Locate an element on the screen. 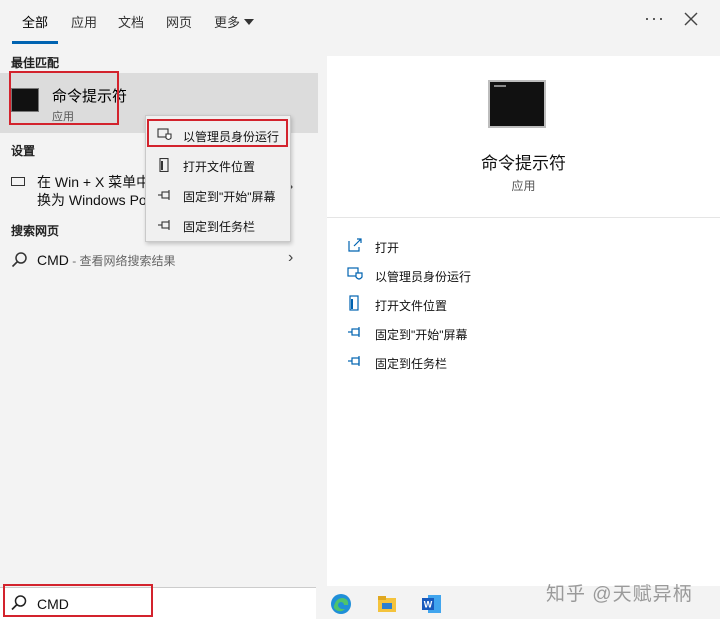 The width and height of the screenshot is (720, 619). ctx-open-file-location: 打开文件位置 is located at coordinates (219, 165).